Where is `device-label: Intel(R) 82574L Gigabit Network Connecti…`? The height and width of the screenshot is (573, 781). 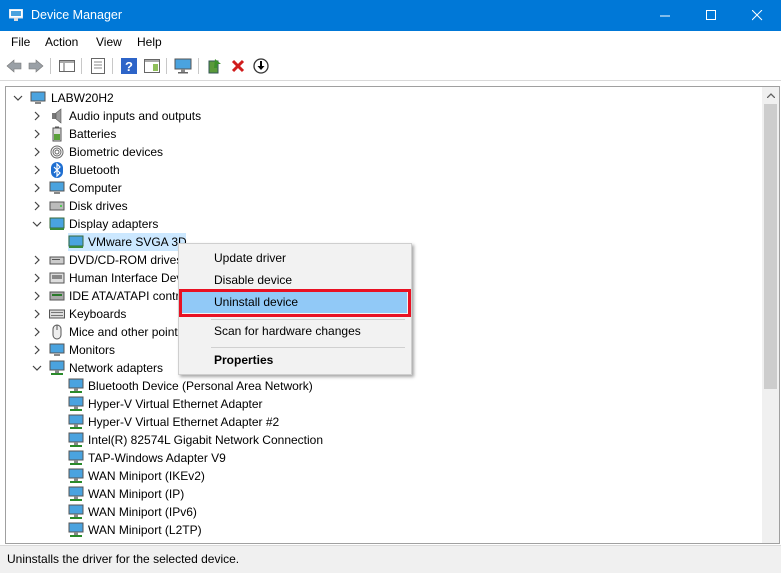 device-label: Intel(R) 82574L Gigabit Network Connecti… is located at coordinates (206, 440).